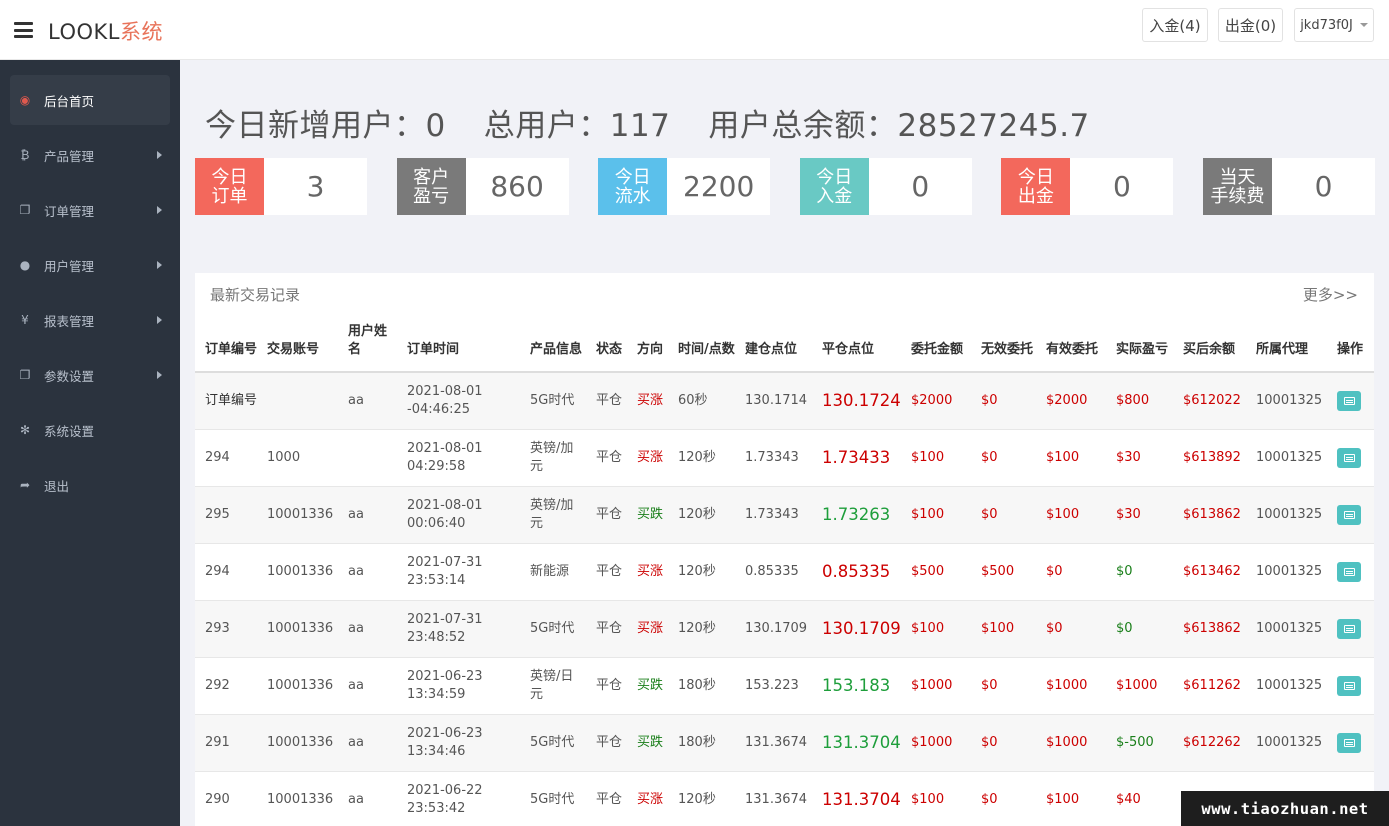 This screenshot has width=1389, height=826. I want to click on balance: $612262, so click(1209, 742).